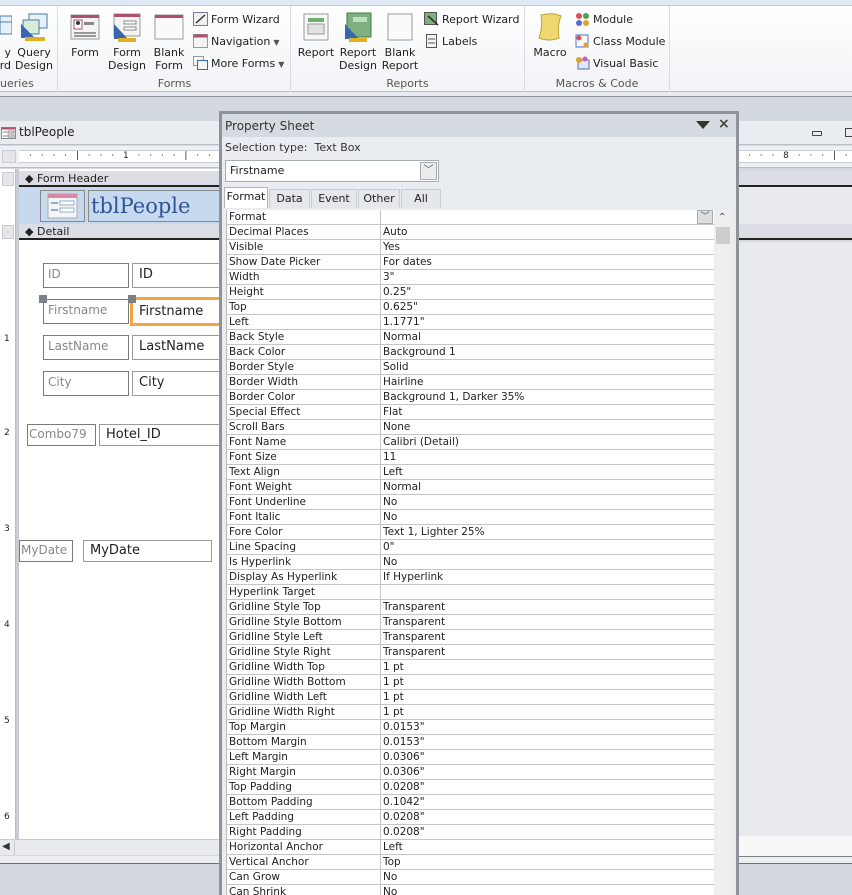  What do you see at coordinates (334, 198) in the screenshot?
I see `tab-event: Event` at bounding box center [334, 198].